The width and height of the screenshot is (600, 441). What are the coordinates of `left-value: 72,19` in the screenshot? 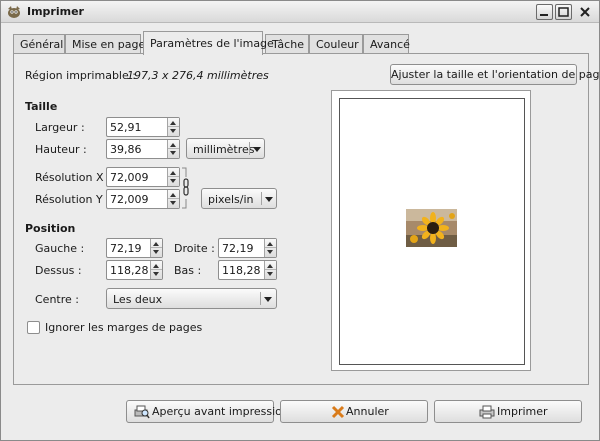 It's located at (126, 248).